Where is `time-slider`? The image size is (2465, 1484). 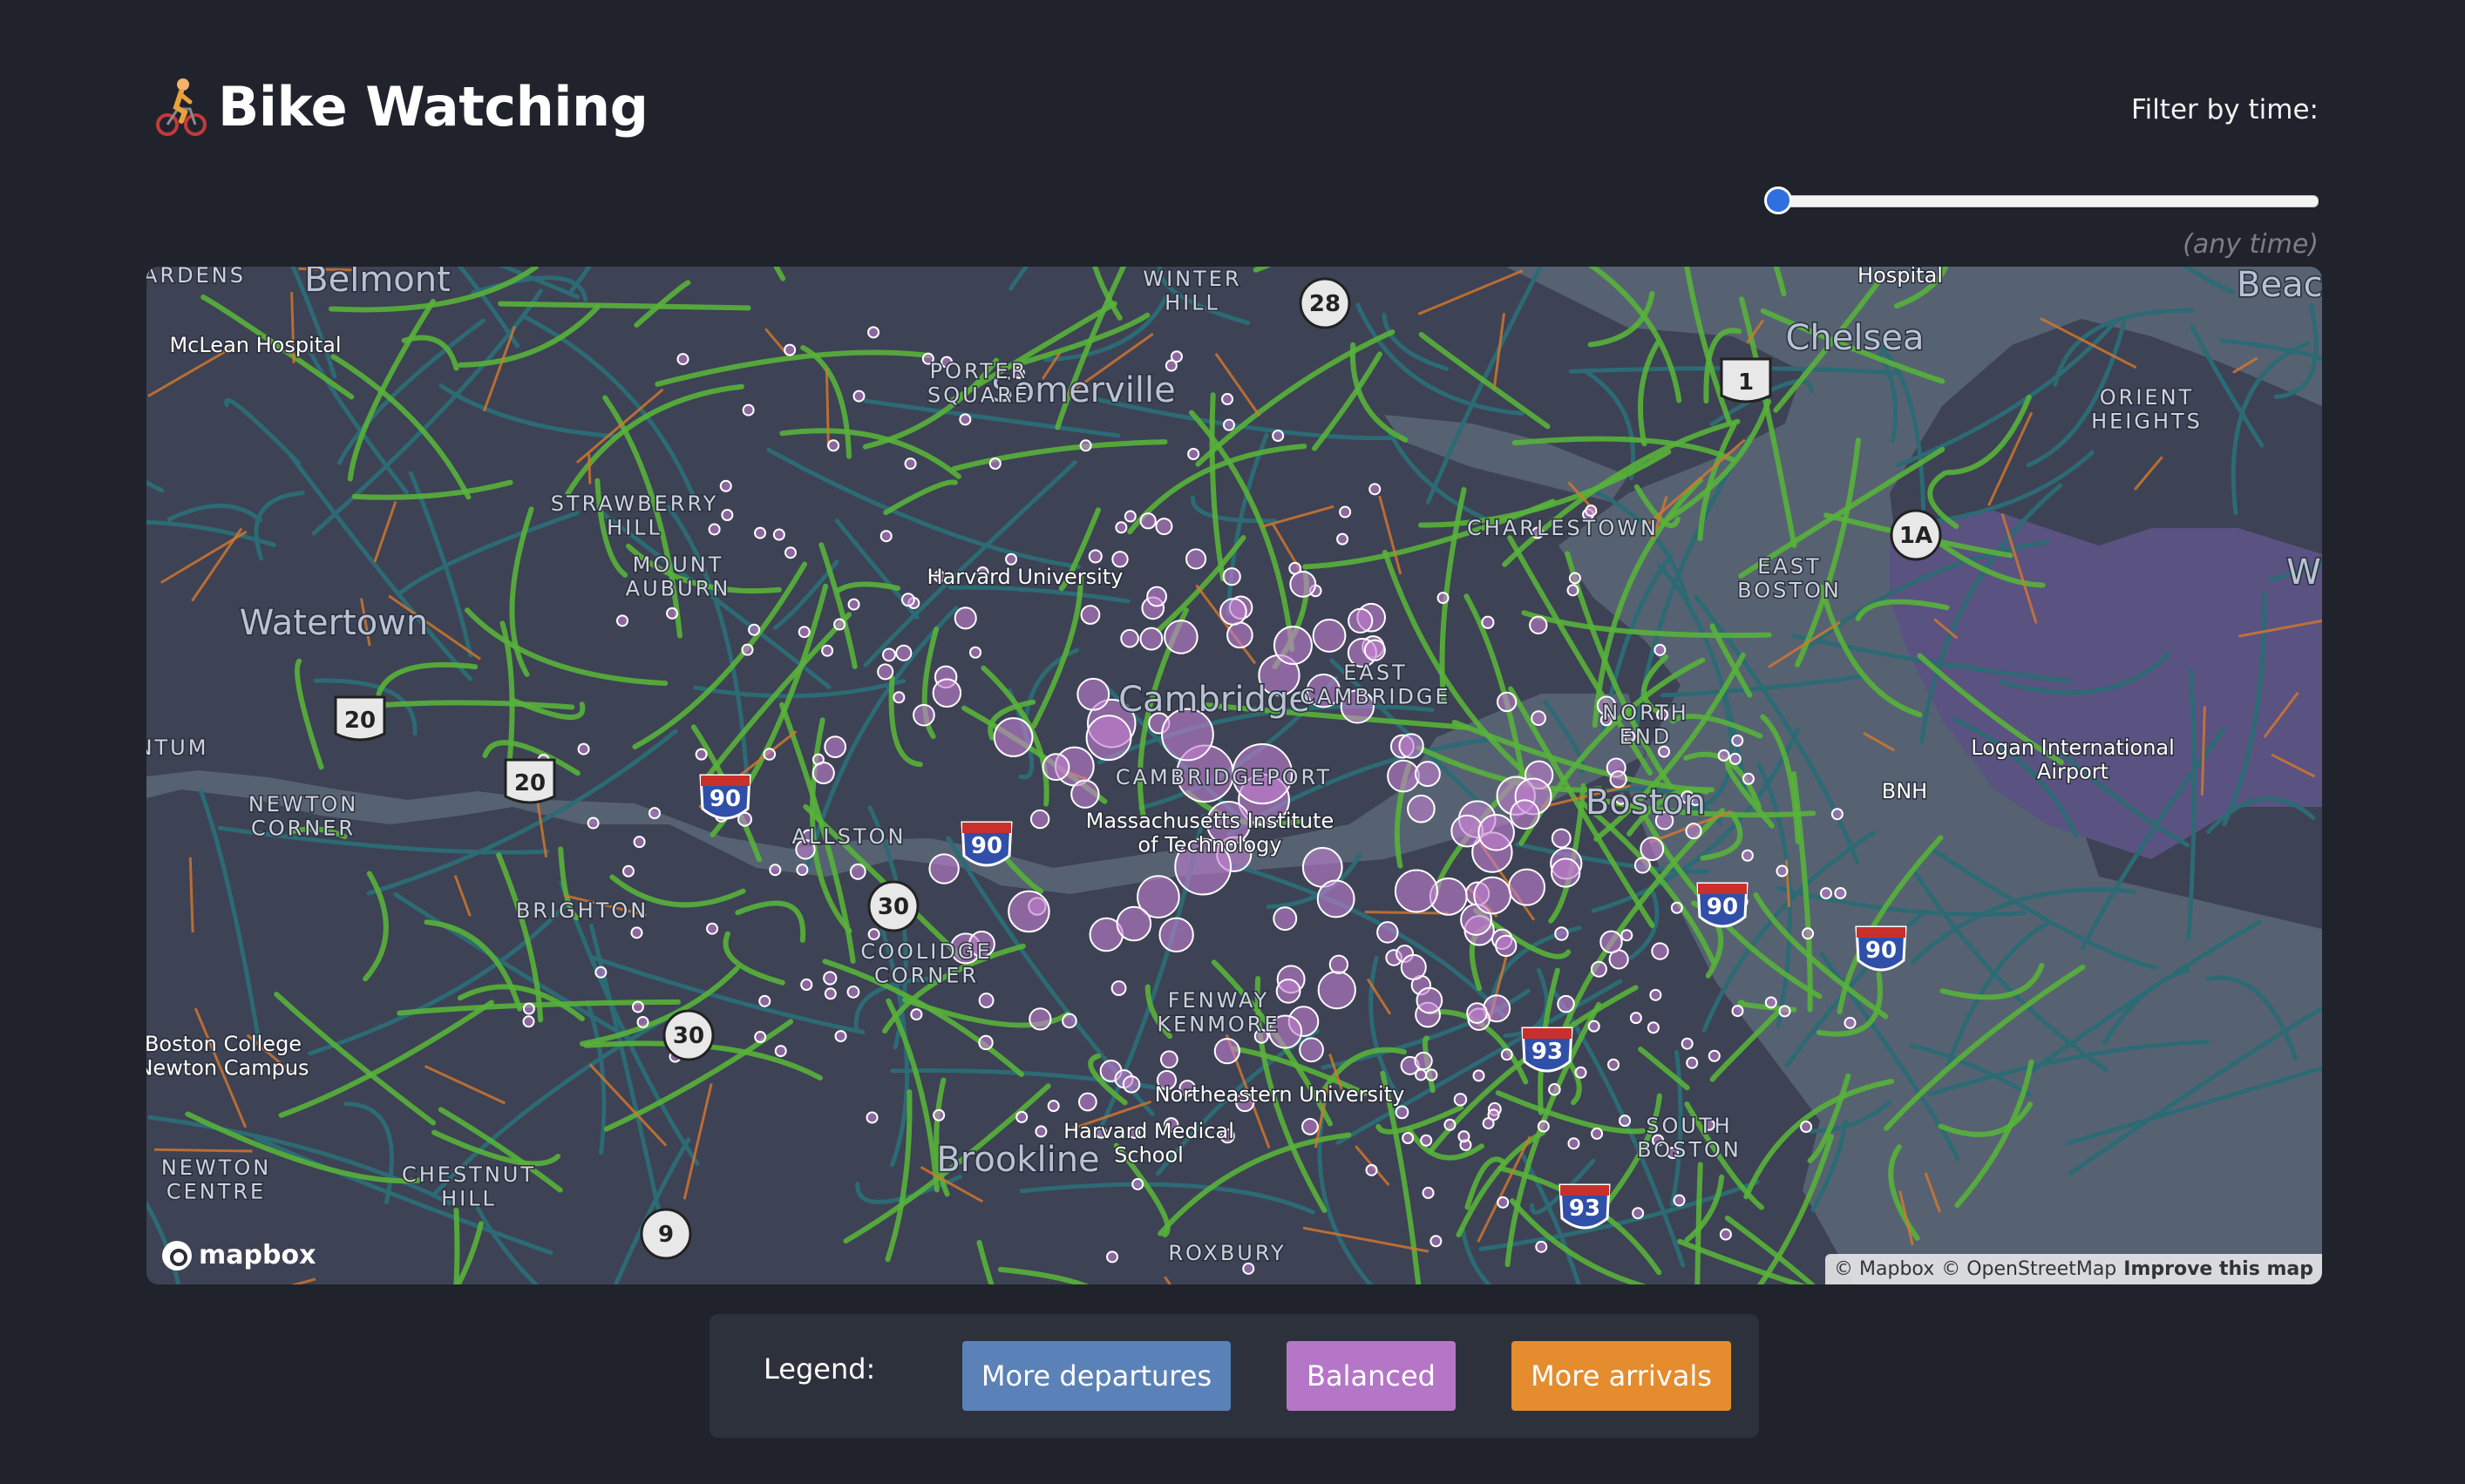
time-slider is located at coordinates (2041, 201).